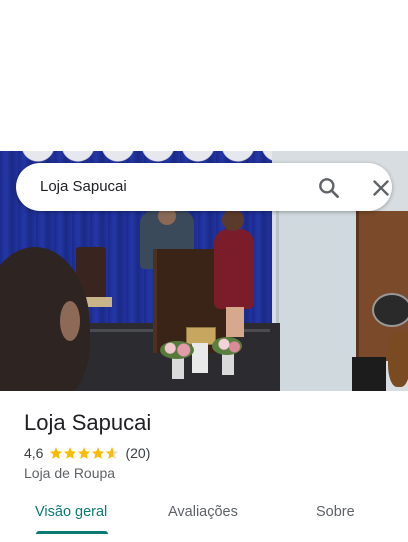 This screenshot has width=408, height=542. Describe the element at coordinates (34, 453) in the screenshot. I see `rating-value: 4,6` at that location.